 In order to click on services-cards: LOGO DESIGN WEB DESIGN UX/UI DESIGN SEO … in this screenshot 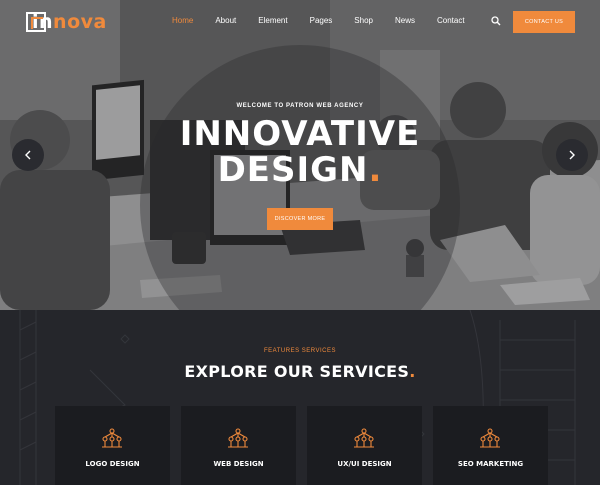, I will do `click(301, 445)`.